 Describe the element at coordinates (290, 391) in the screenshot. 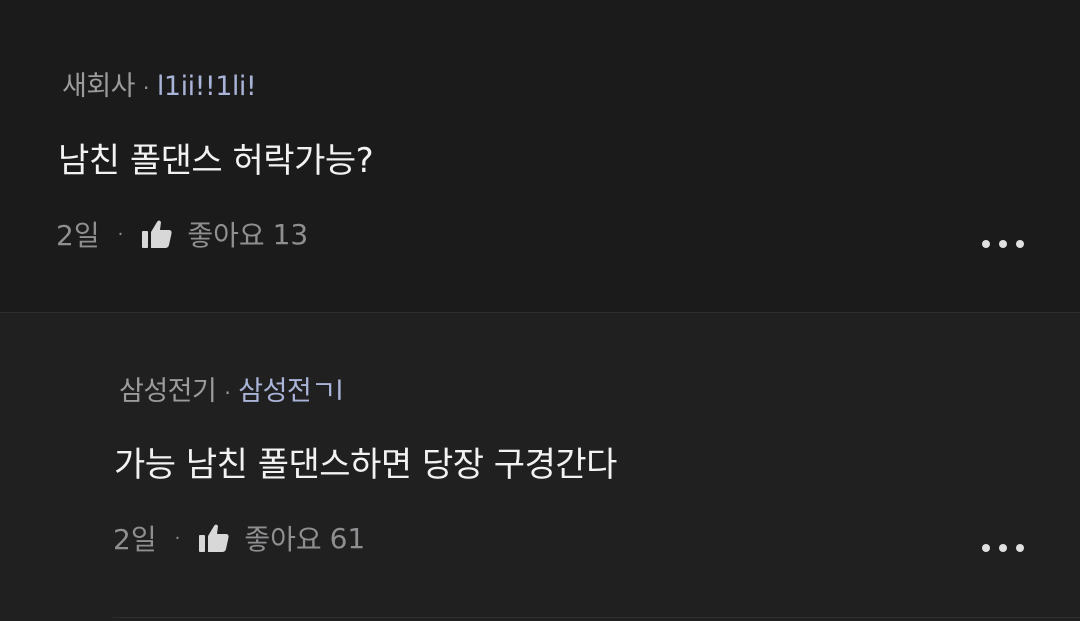

I see `author-nickname: 삼성전ㄱl` at that location.